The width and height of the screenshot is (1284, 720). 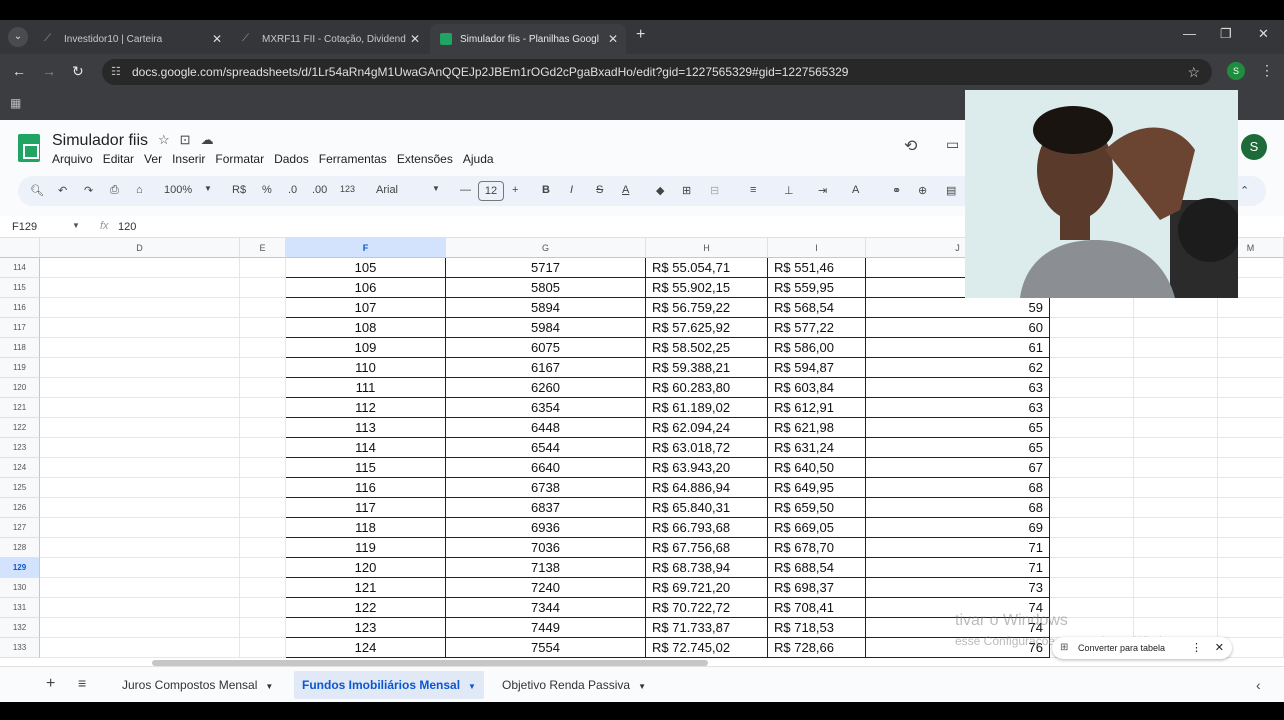 What do you see at coordinates (951, 190) in the screenshot?
I see `insert-chart-icon: ▤` at bounding box center [951, 190].